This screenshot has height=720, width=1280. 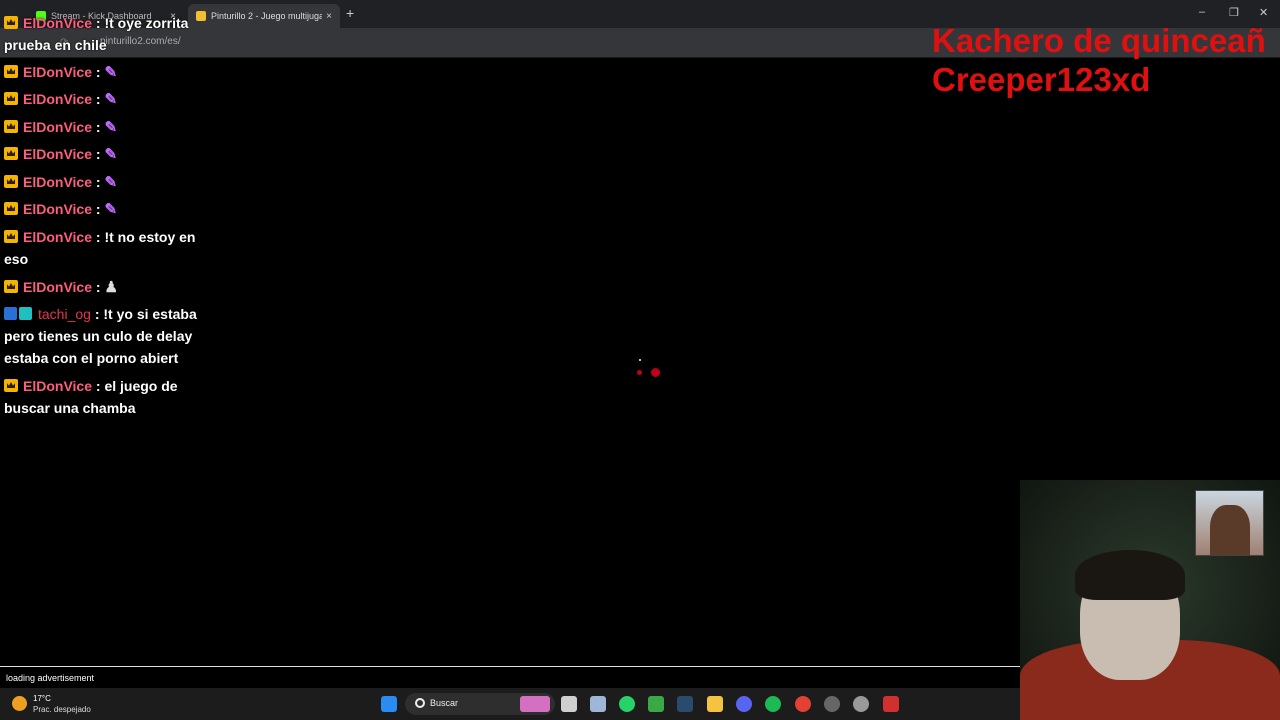 I want to click on folder-icon, so click(x=715, y=704).